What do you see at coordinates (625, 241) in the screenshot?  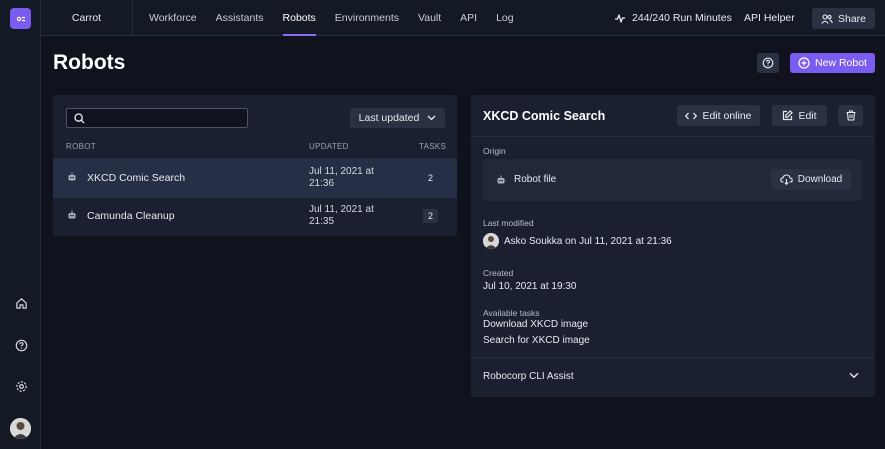 I see `last-modified-date: Jul 11, 2021 at 21:36` at bounding box center [625, 241].